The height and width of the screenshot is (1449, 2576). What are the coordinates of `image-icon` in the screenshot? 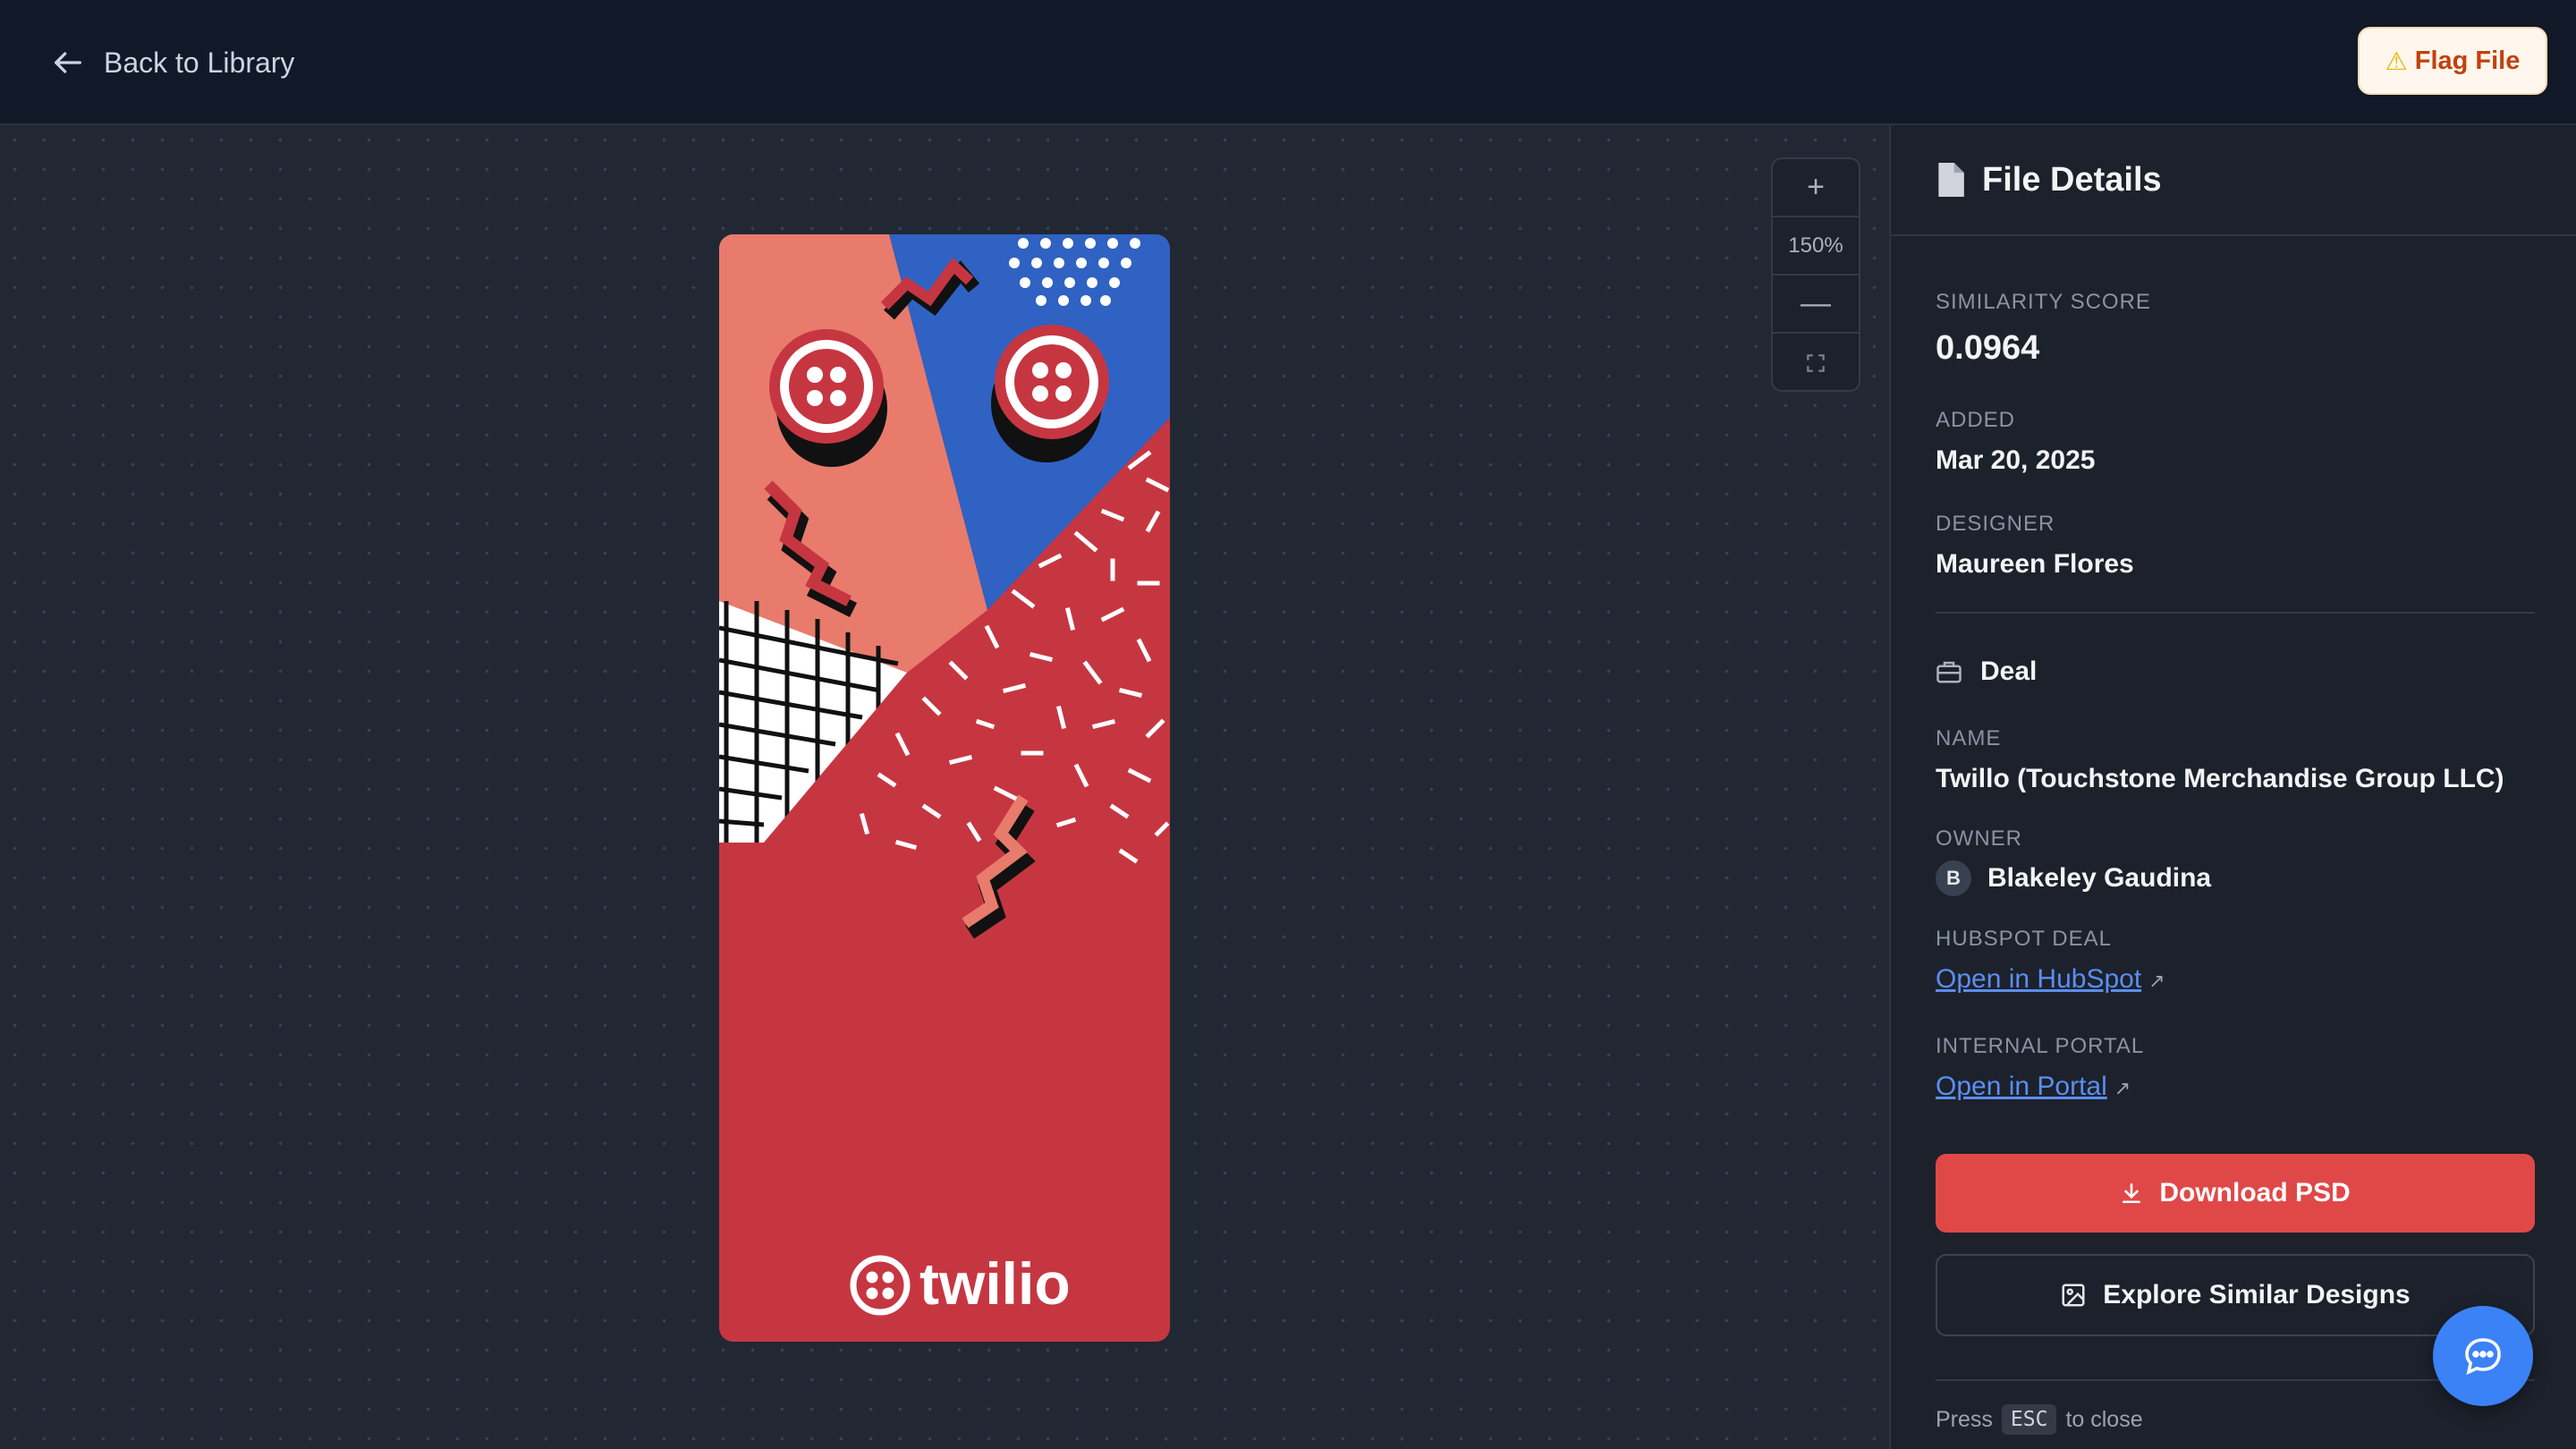 It's located at (2073, 1295).